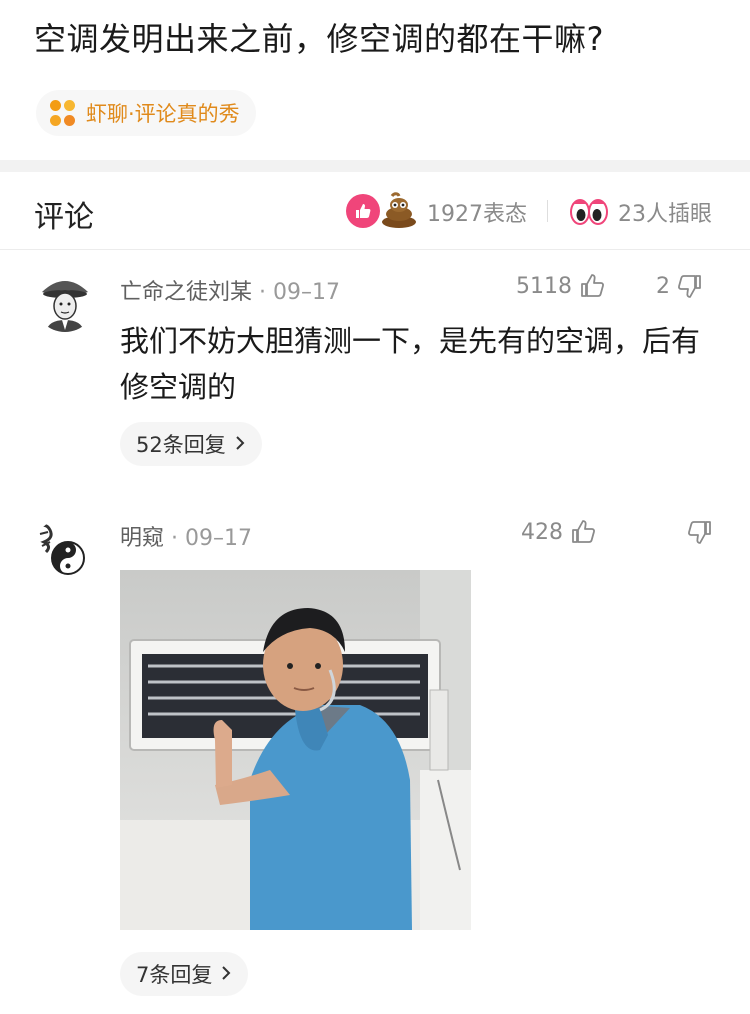  I want to click on question-title: 空调发明出来之前，修空调的都在干嘛?, so click(319, 39).